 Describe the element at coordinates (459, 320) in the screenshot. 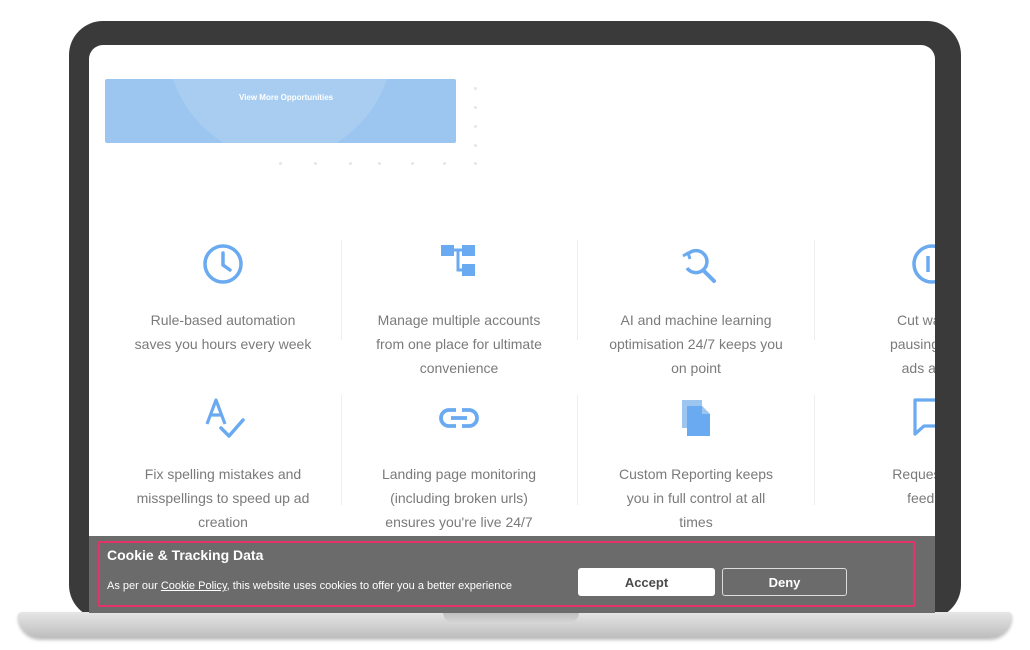

I see `feature-text-line: Manage multiple accounts` at that location.